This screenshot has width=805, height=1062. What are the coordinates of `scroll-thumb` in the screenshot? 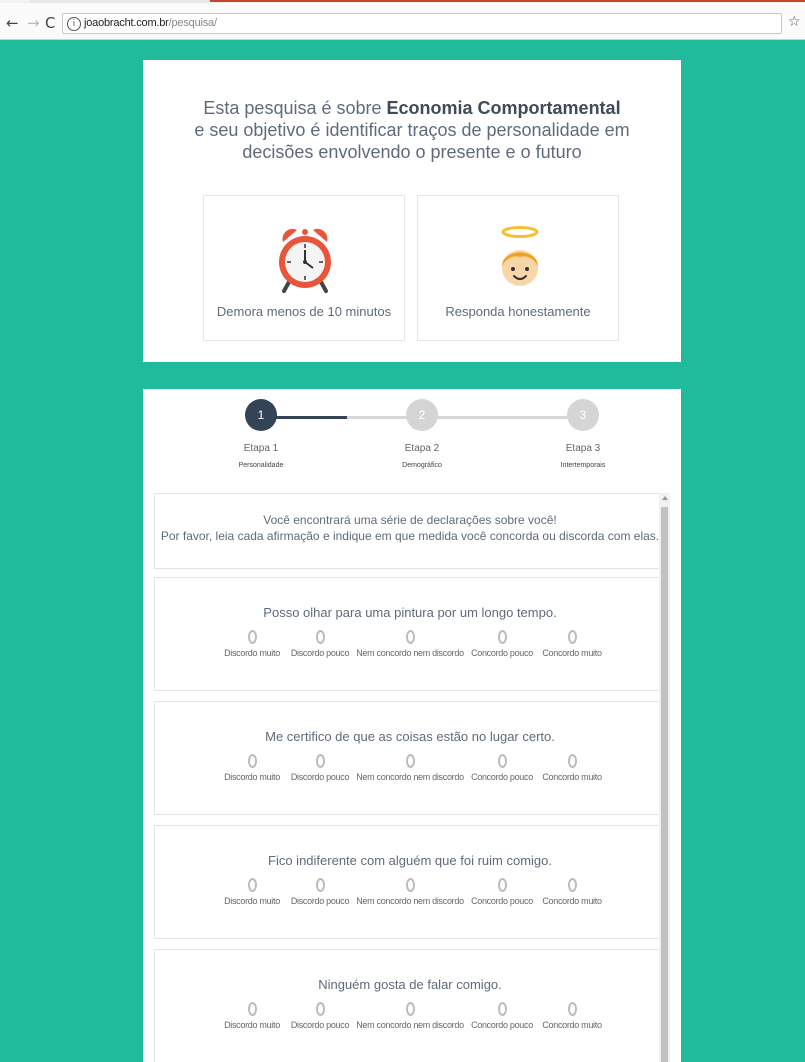 It's located at (664, 784).